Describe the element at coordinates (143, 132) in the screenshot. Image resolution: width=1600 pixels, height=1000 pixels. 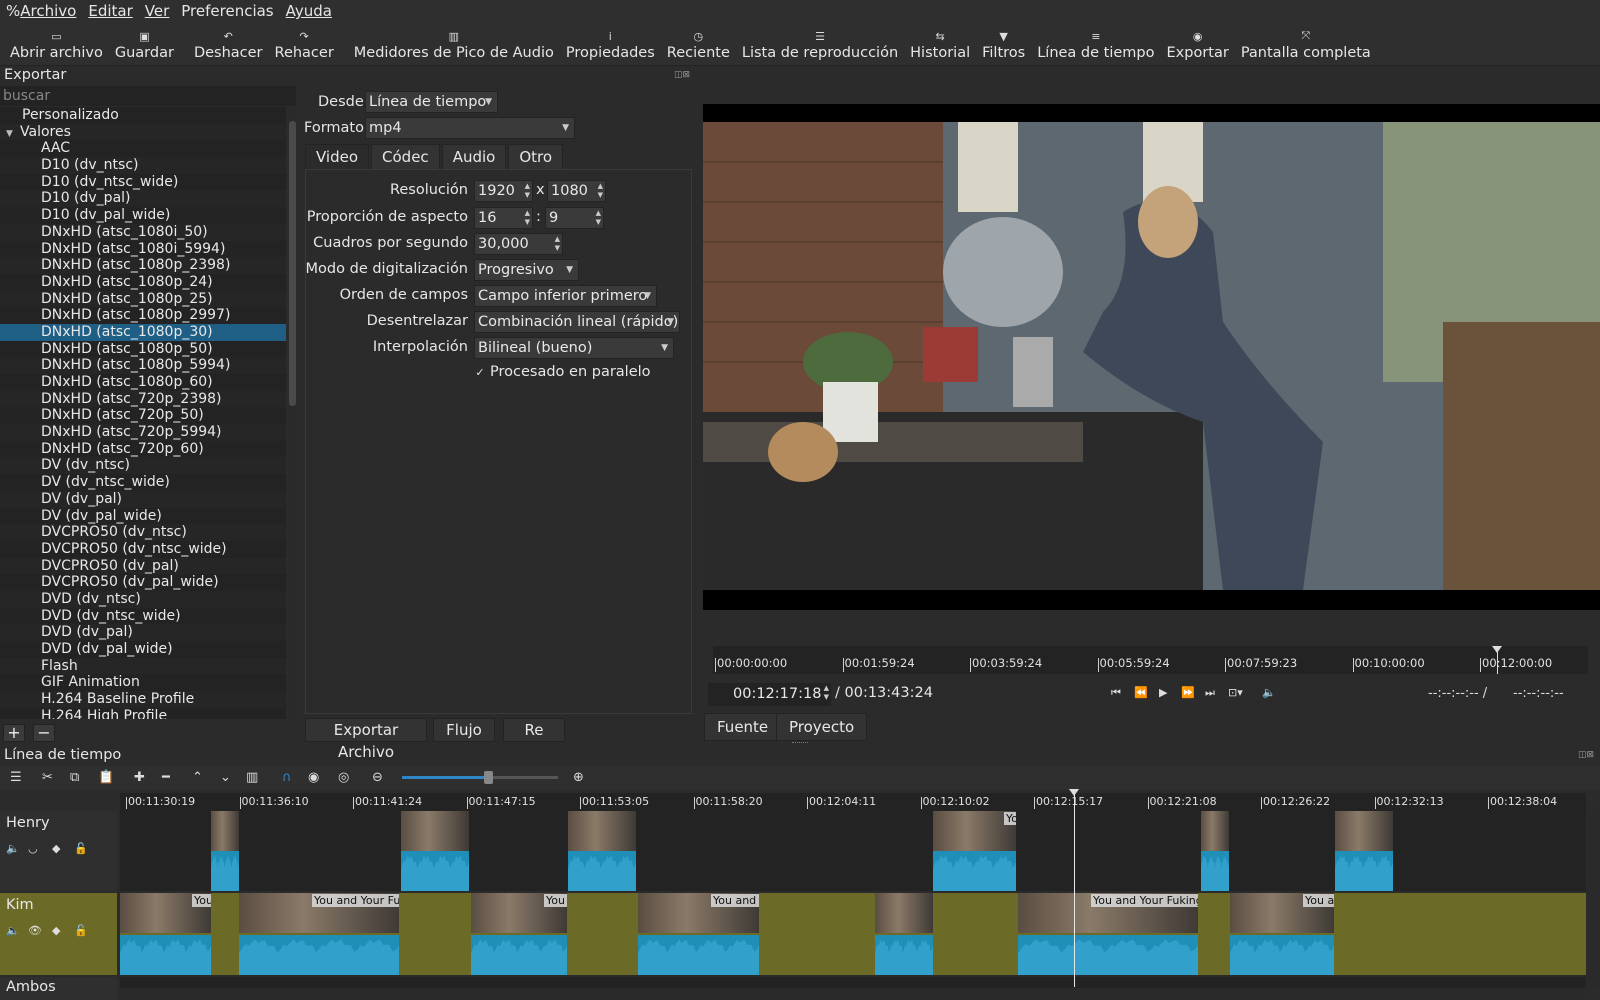
I see `preset-item: ▼ Valores` at that location.